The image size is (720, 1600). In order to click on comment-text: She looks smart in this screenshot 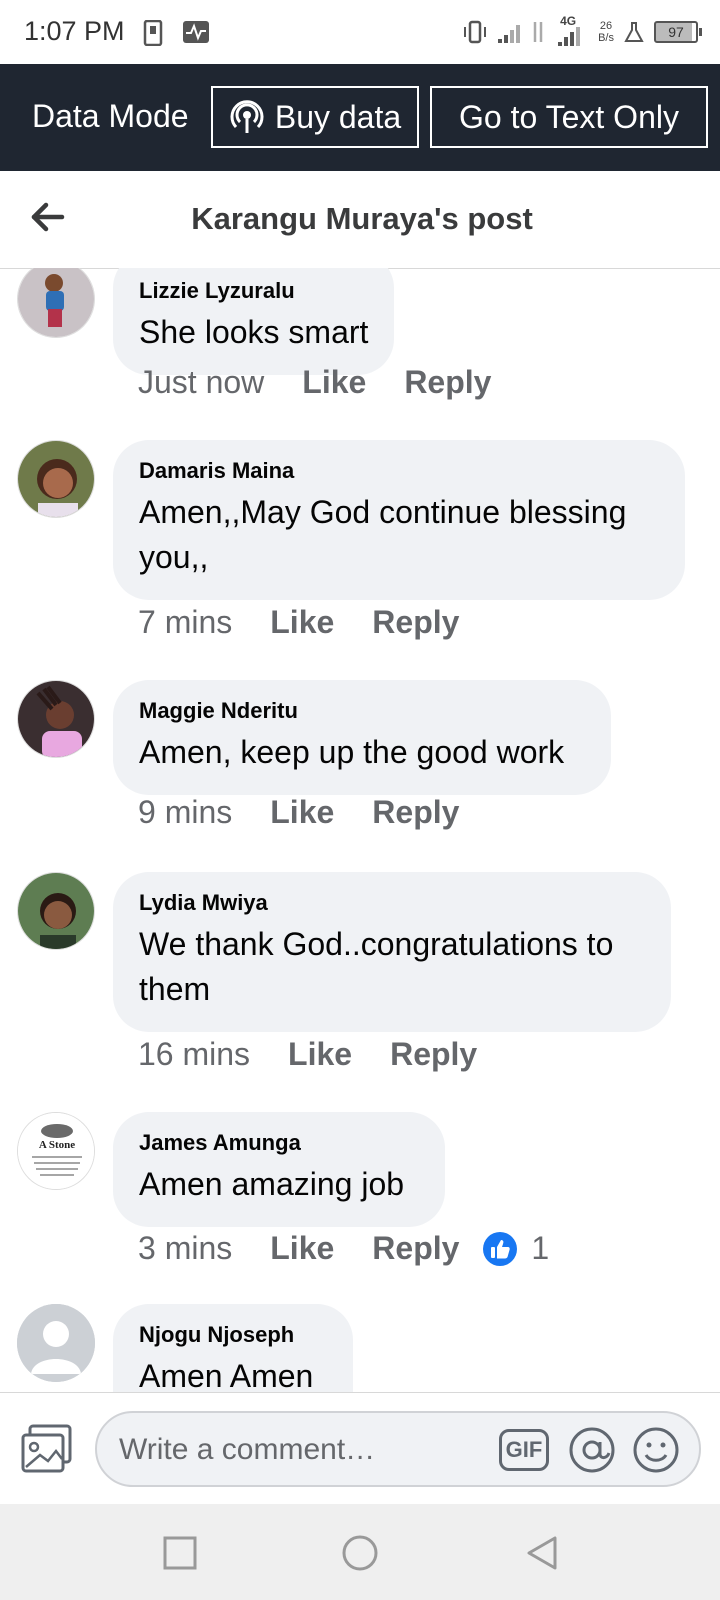, I will do `click(254, 332)`.